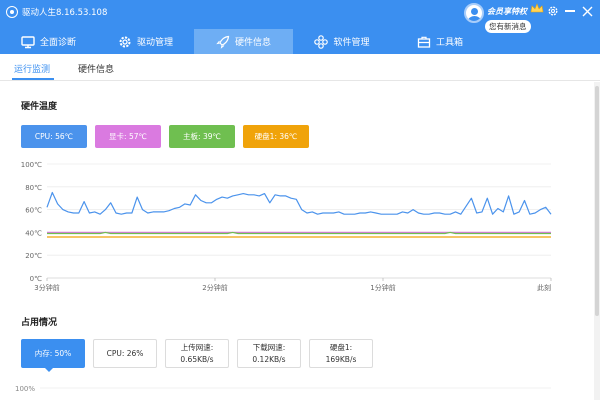 The width and height of the screenshot is (600, 400). I want to click on x-tick-label: 1分钟前, so click(382, 287).